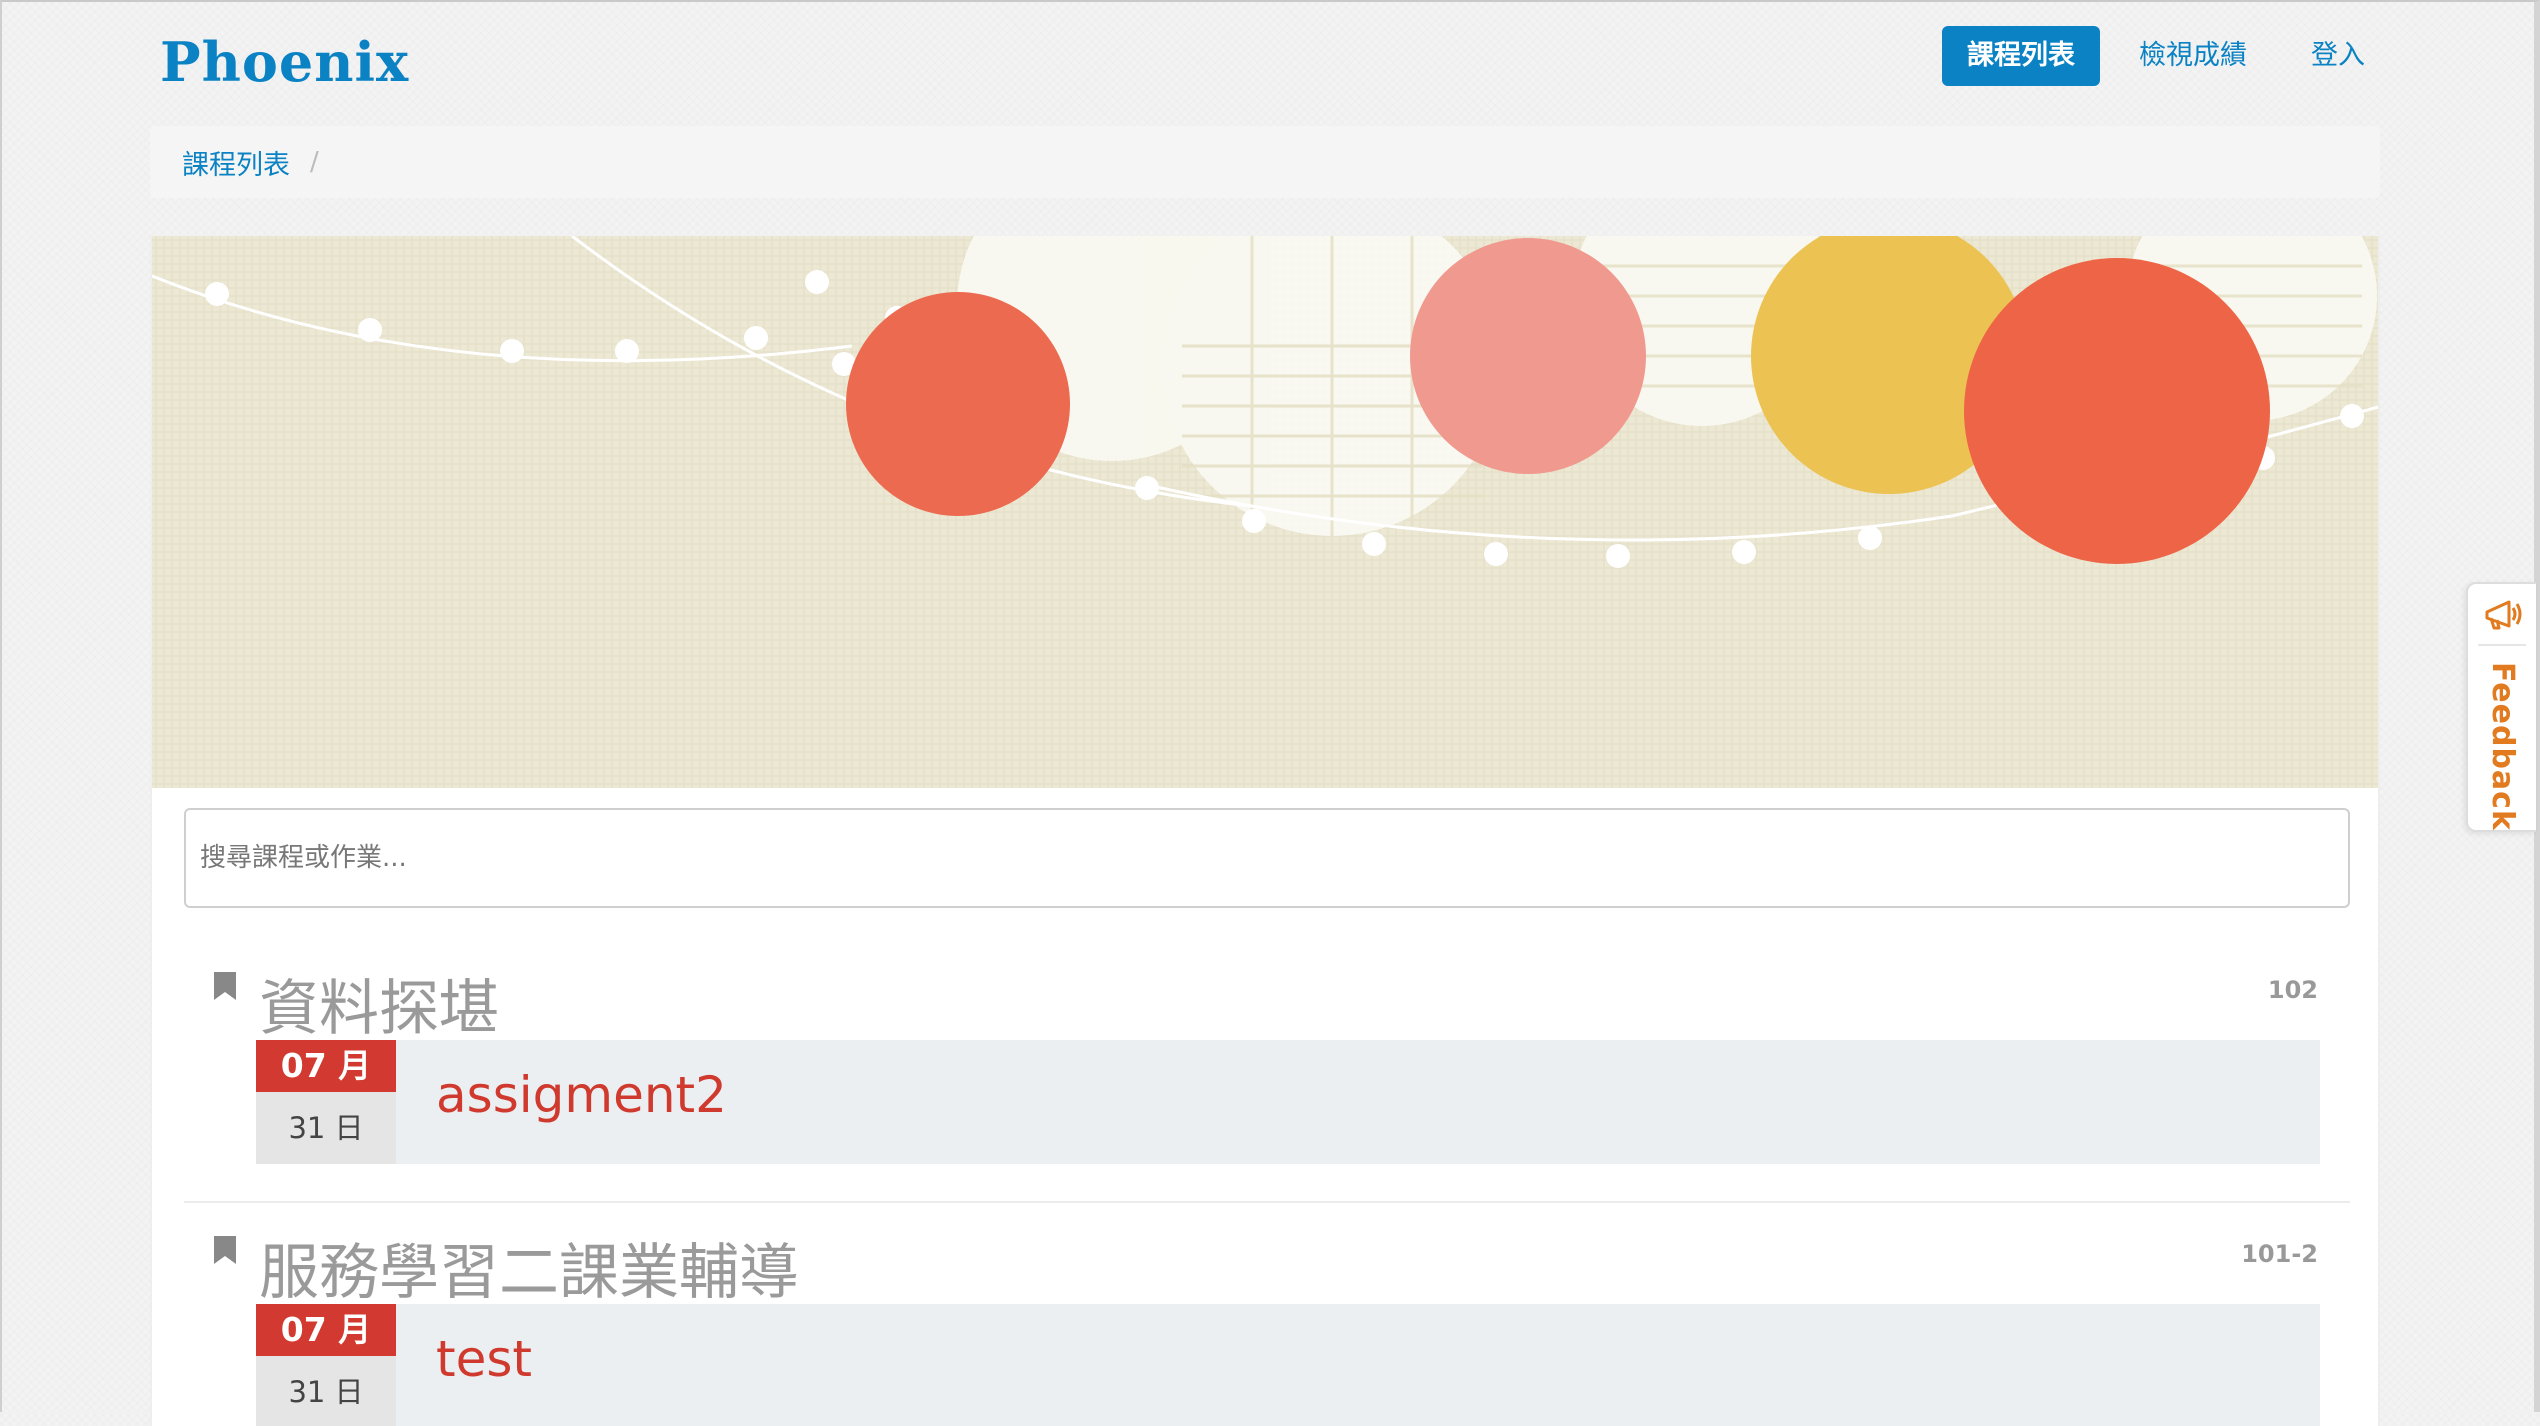 This screenshot has width=2540, height=1426. What do you see at coordinates (2502, 645) in the screenshot?
I see `feedback-divider` at bounding box center [2502, 645].